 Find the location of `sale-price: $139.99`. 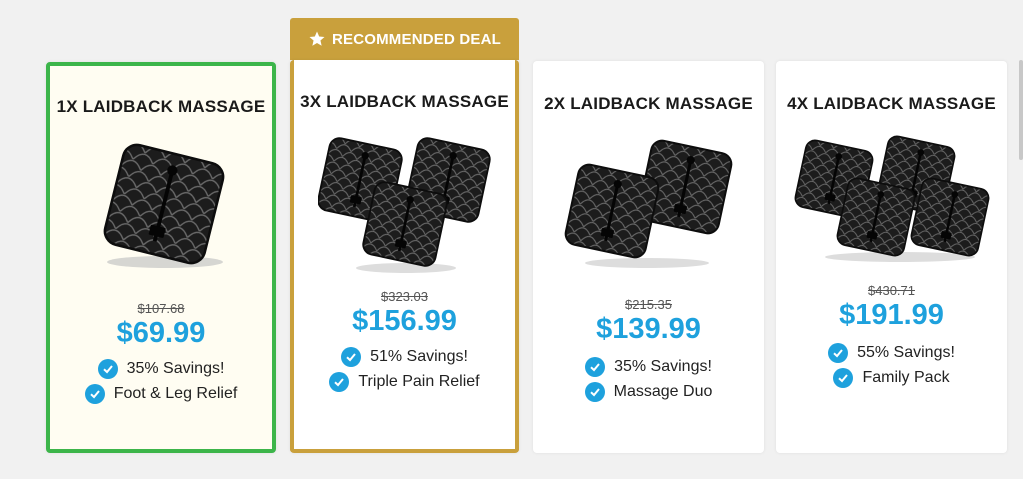

sale-price: $139.99 is located at coordinates (648, 329).